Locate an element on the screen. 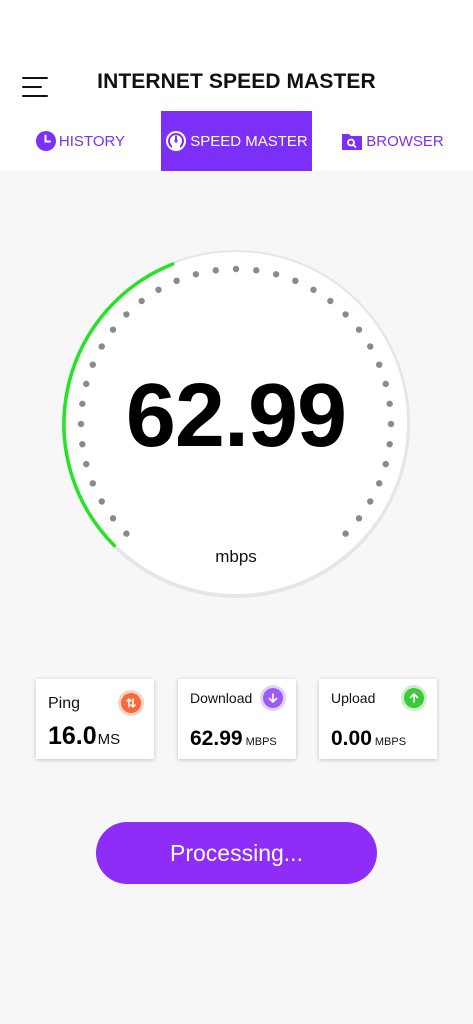 The image size is (473, 1024). download-value: 62.99 MBPS is located at coordinates (233, 739).